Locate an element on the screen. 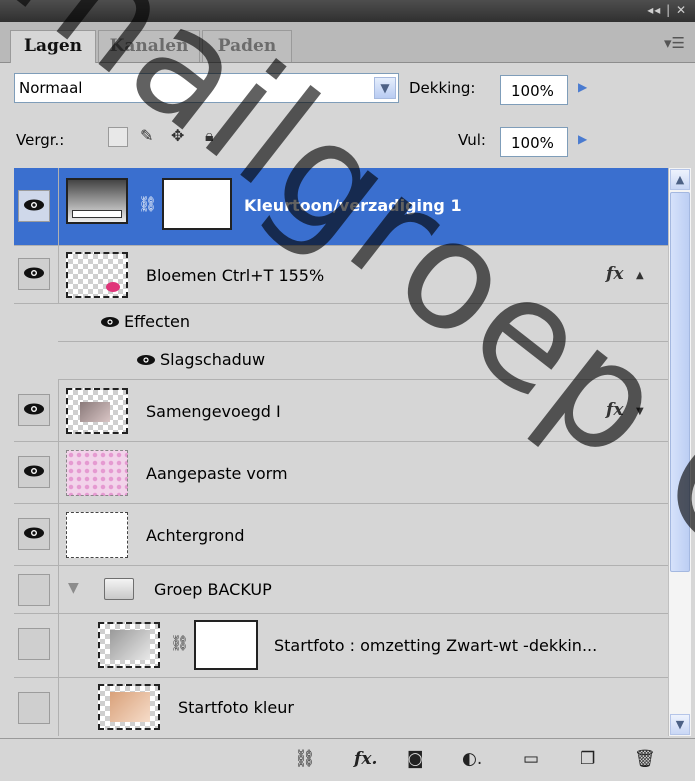 This screenshot has width=695, height=781. lock-all-icon: 🔒︎ is located at coordinates (209, 136).